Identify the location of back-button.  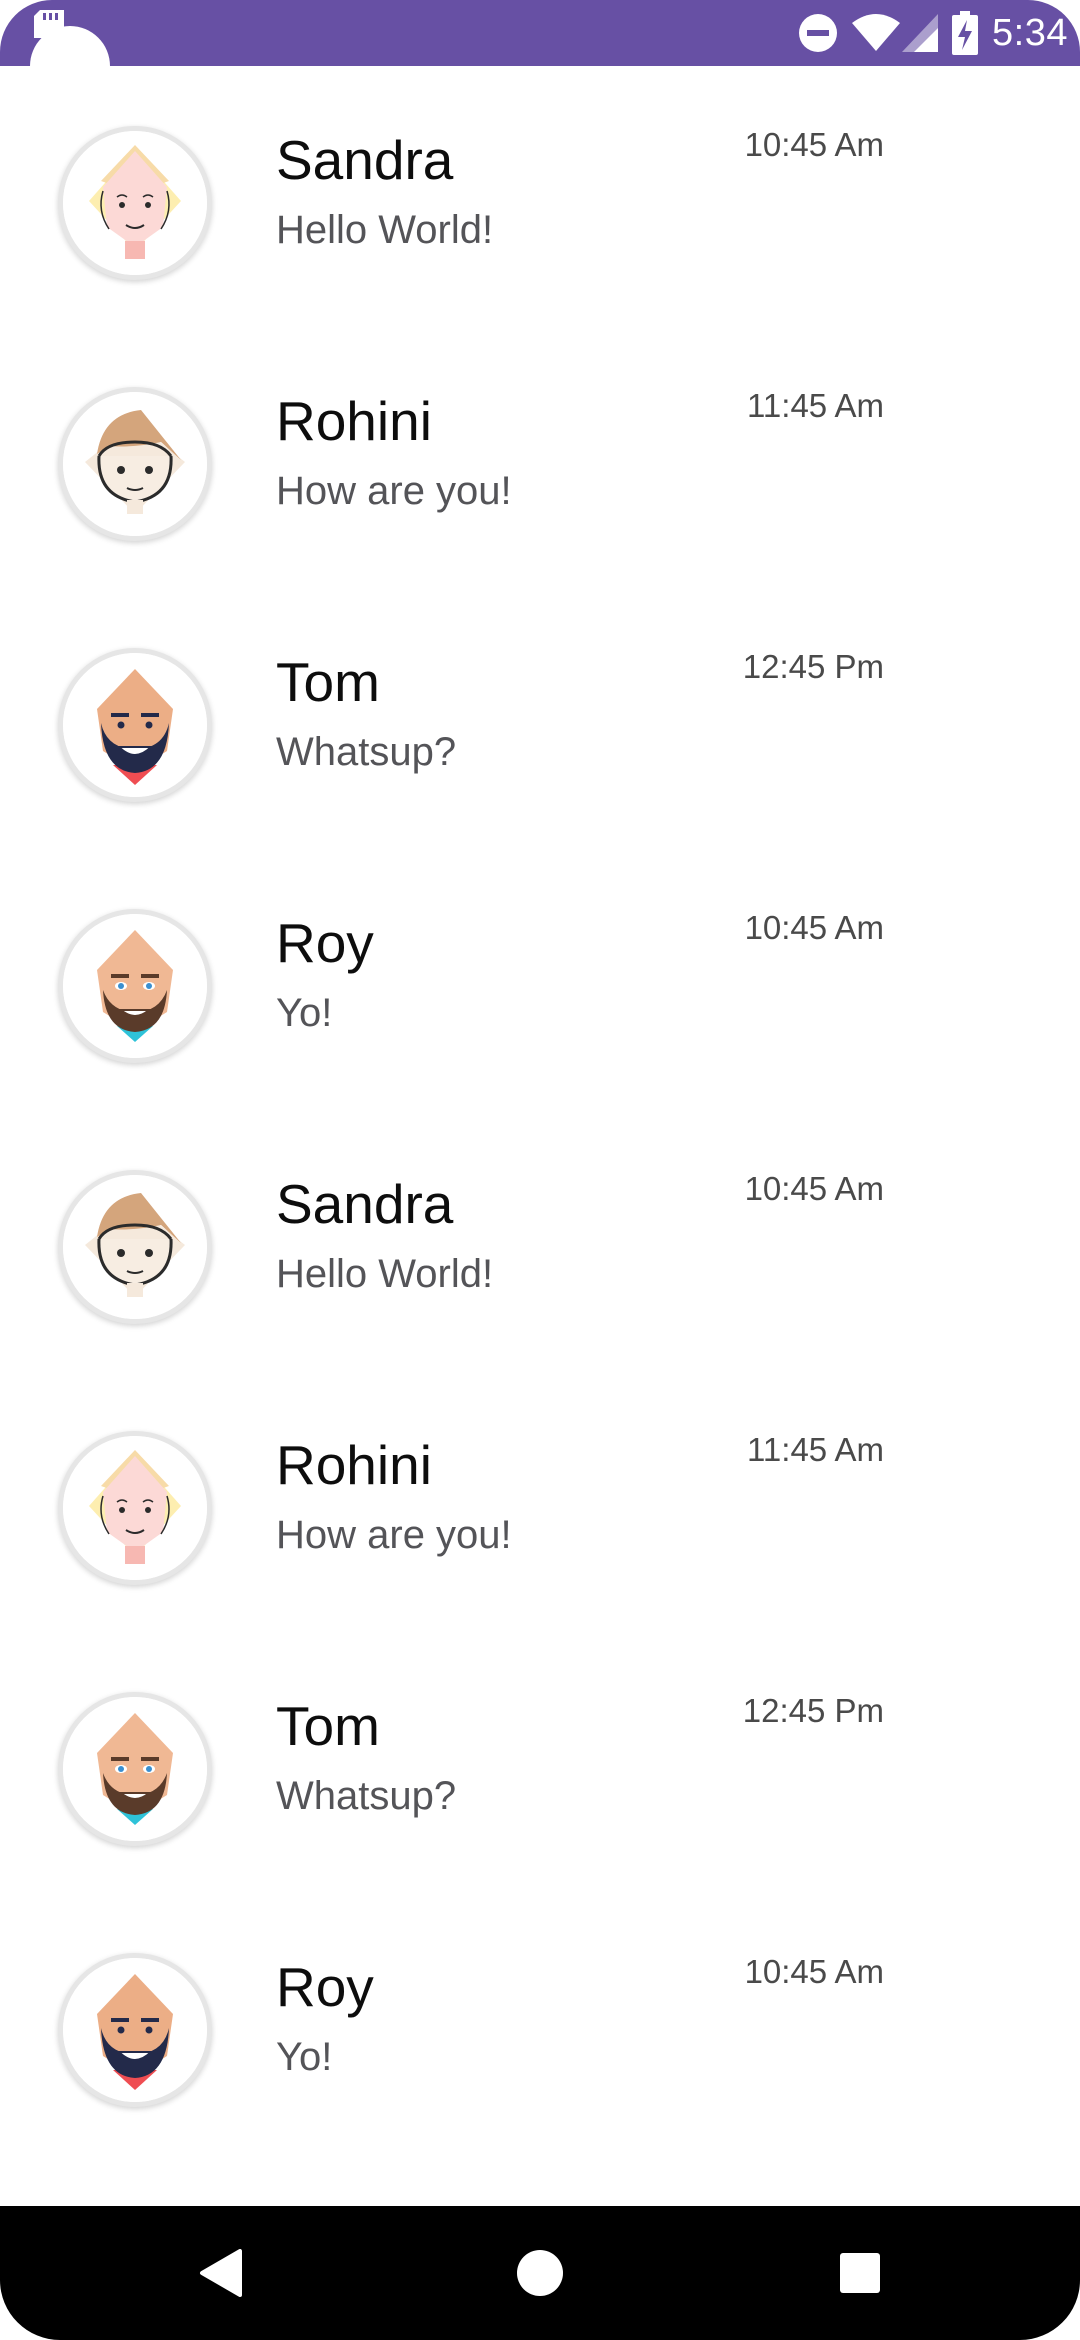
(220, 2273).